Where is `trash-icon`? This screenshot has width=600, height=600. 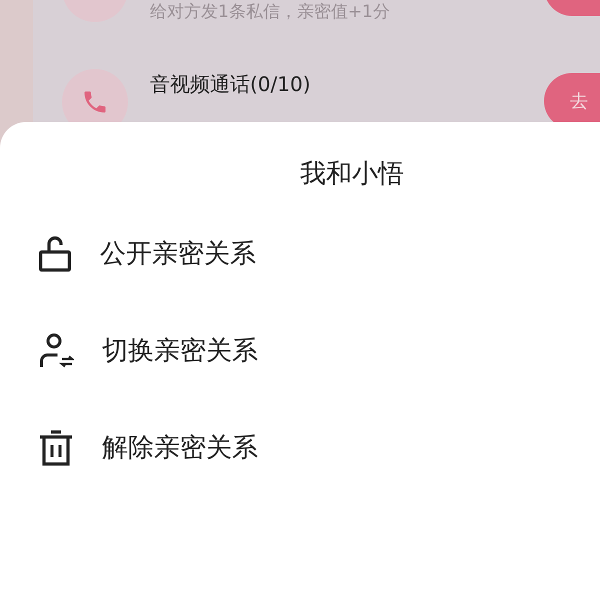 trash-icon is located at coordinates (56, 447).